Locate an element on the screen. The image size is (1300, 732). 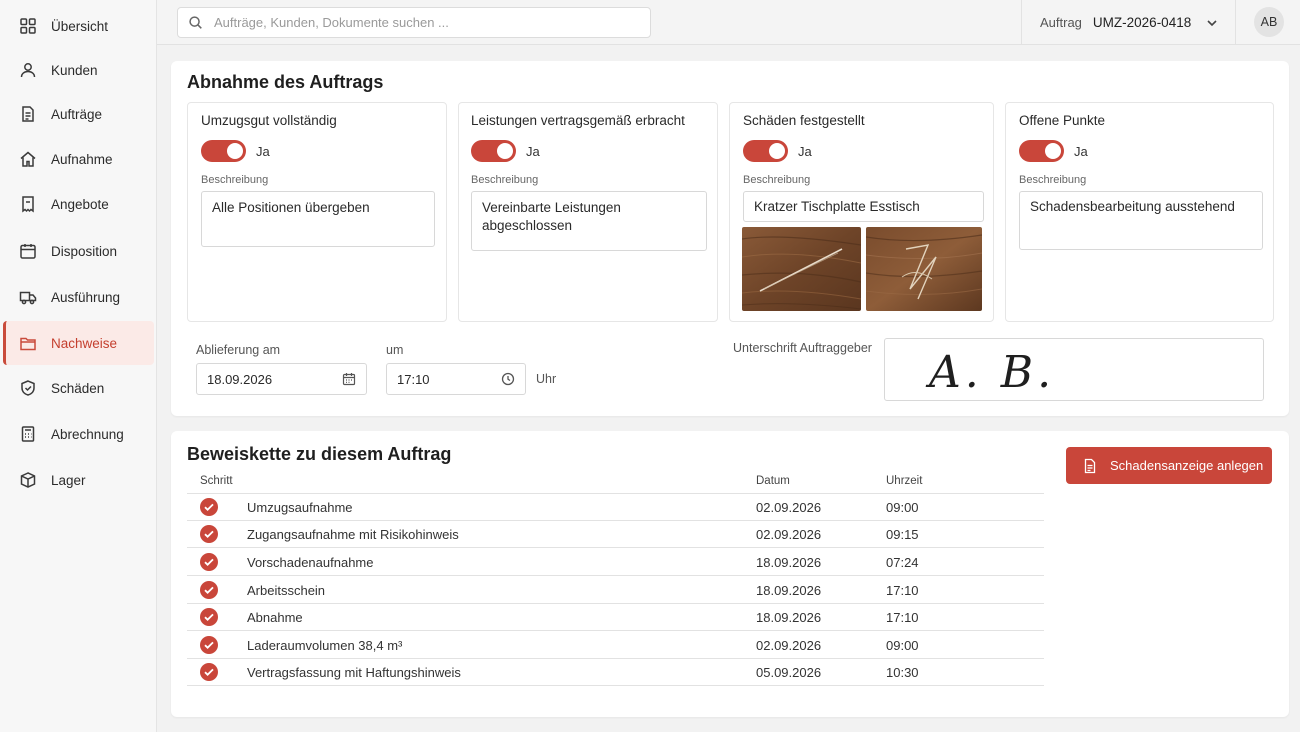
card-title: Umzugsgut vollständig is located at coordinates (269, 120).